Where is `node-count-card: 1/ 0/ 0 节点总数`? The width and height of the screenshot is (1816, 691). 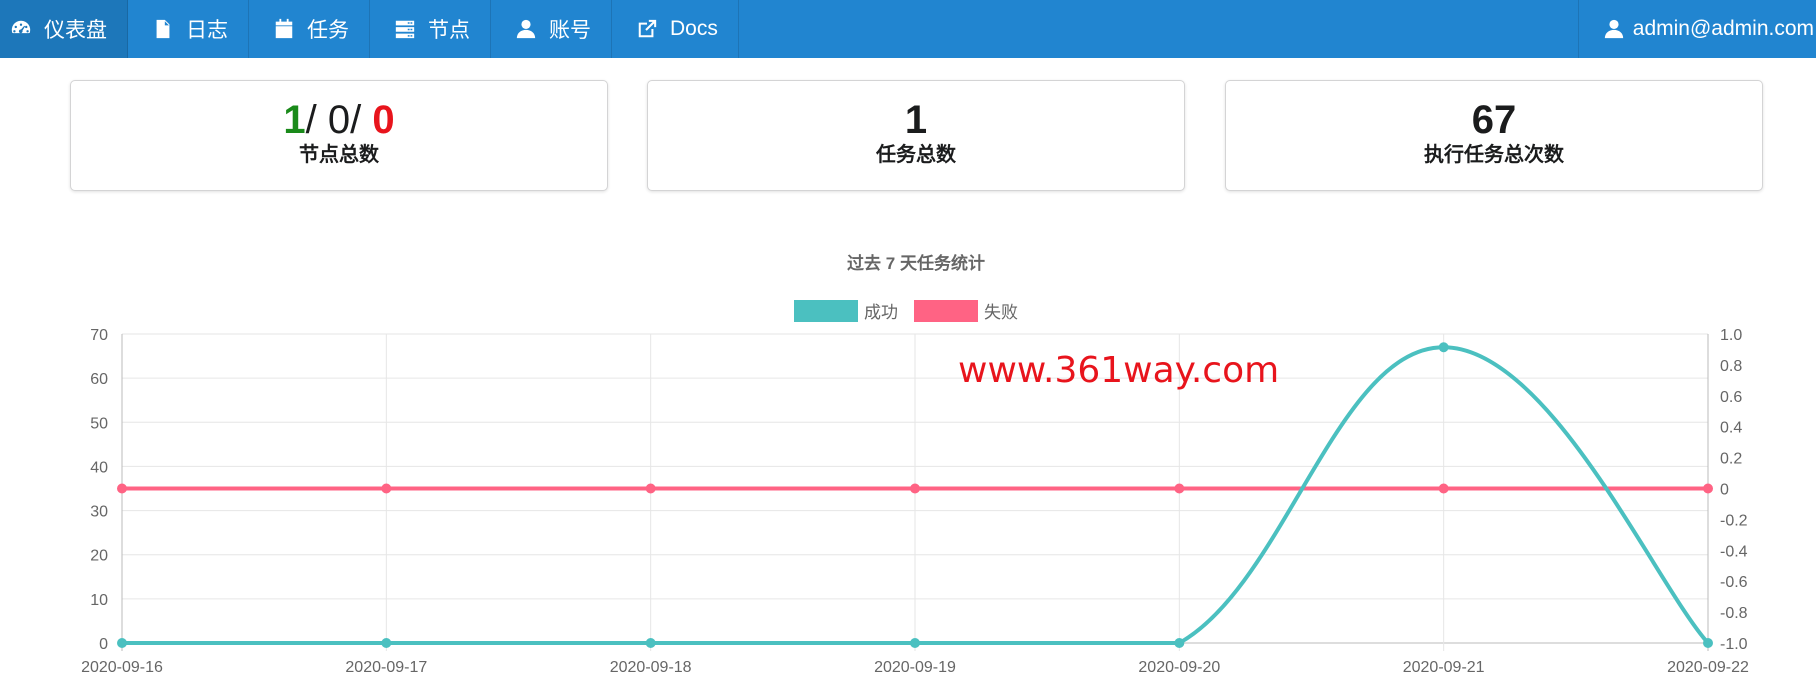
node-count-card: 1/ 0/ 0 节点总数 is located at coordinates (339, 135).